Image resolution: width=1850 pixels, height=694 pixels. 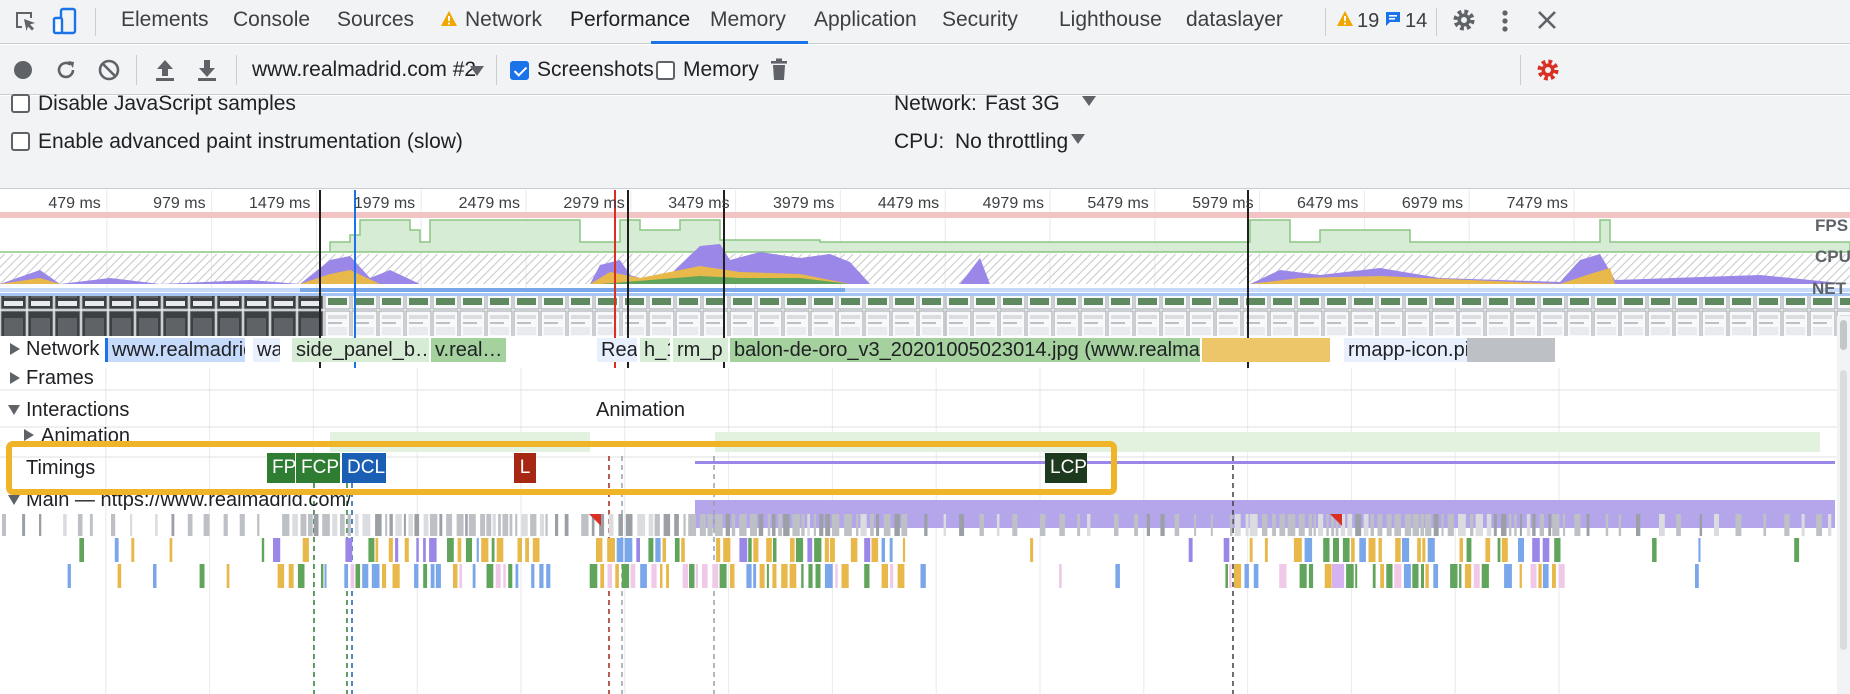 I want to click on tab-console: Console, so click(x=271, y=20).